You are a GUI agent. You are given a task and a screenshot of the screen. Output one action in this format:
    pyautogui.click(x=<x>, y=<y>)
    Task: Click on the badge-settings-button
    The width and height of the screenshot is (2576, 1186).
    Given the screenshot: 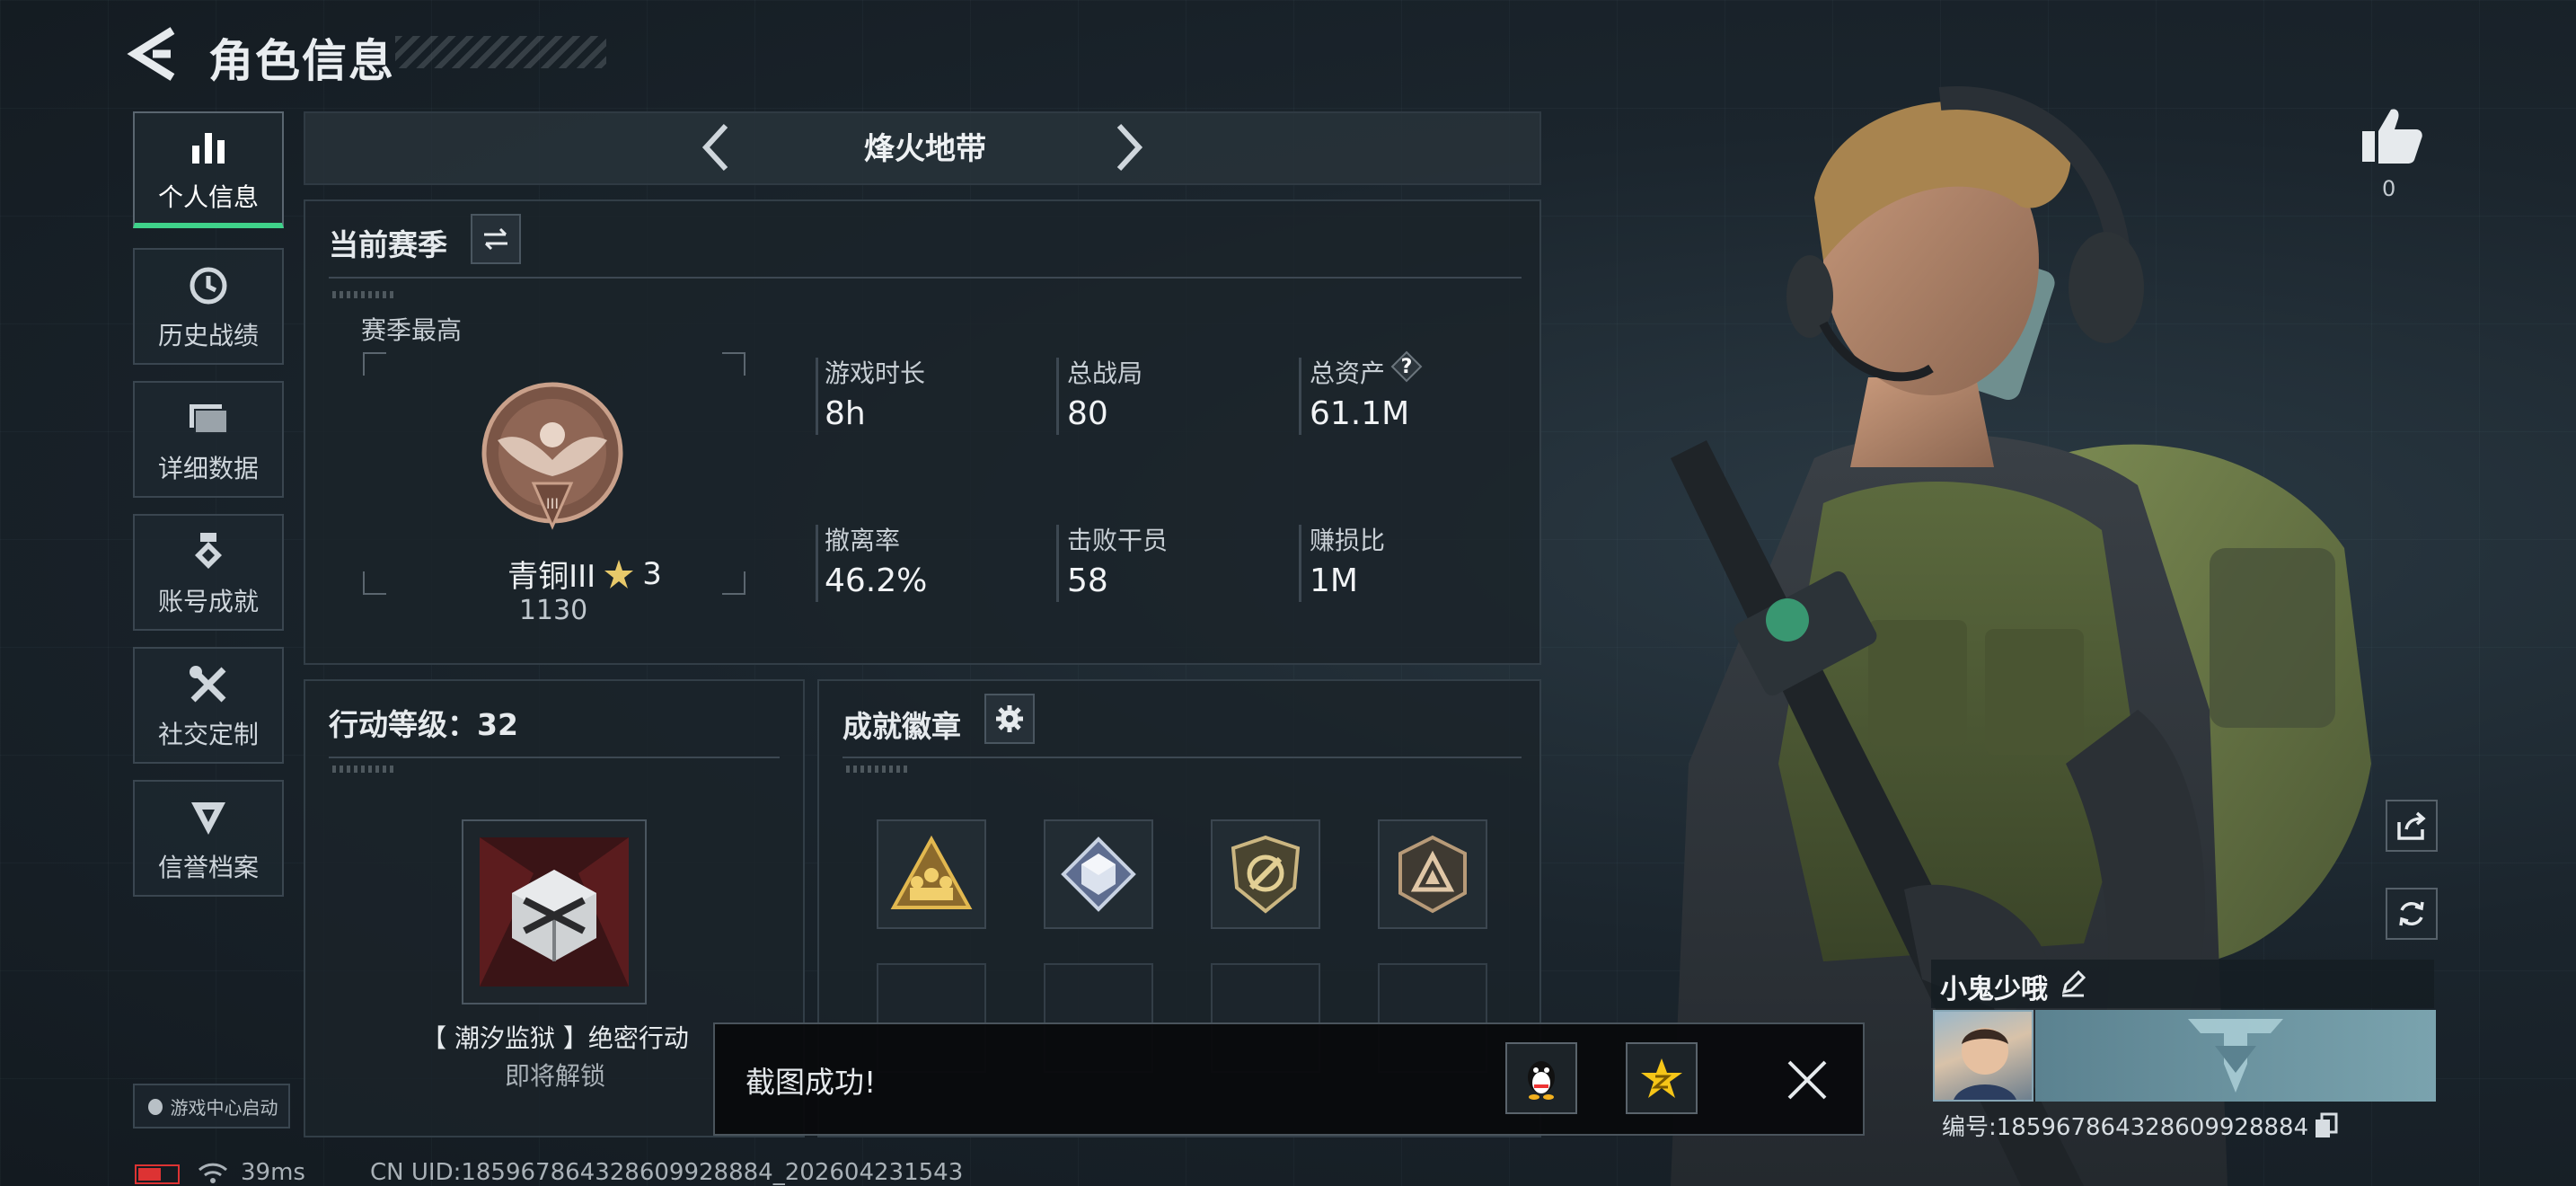 What is the action you would take?
    pyautogui.click(x=1009, y=719)
    